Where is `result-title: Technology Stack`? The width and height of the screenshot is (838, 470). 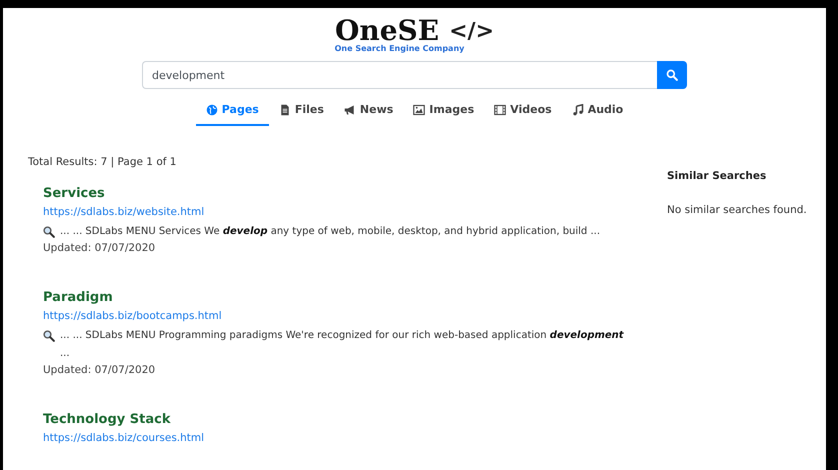
result-title: Technology Stack is located at coordinates (106, 419).